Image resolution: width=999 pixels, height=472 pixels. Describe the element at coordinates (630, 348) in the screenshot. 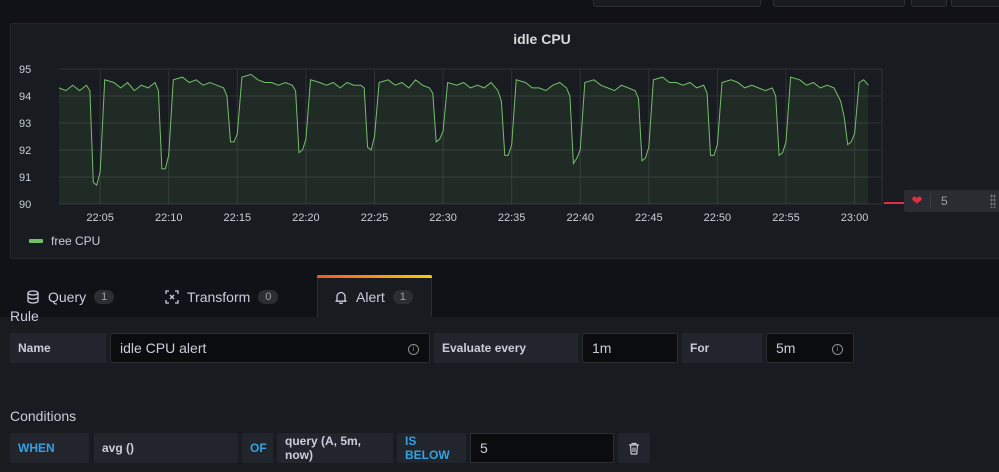

I see `evaluate-every-field: 1m` at that location.